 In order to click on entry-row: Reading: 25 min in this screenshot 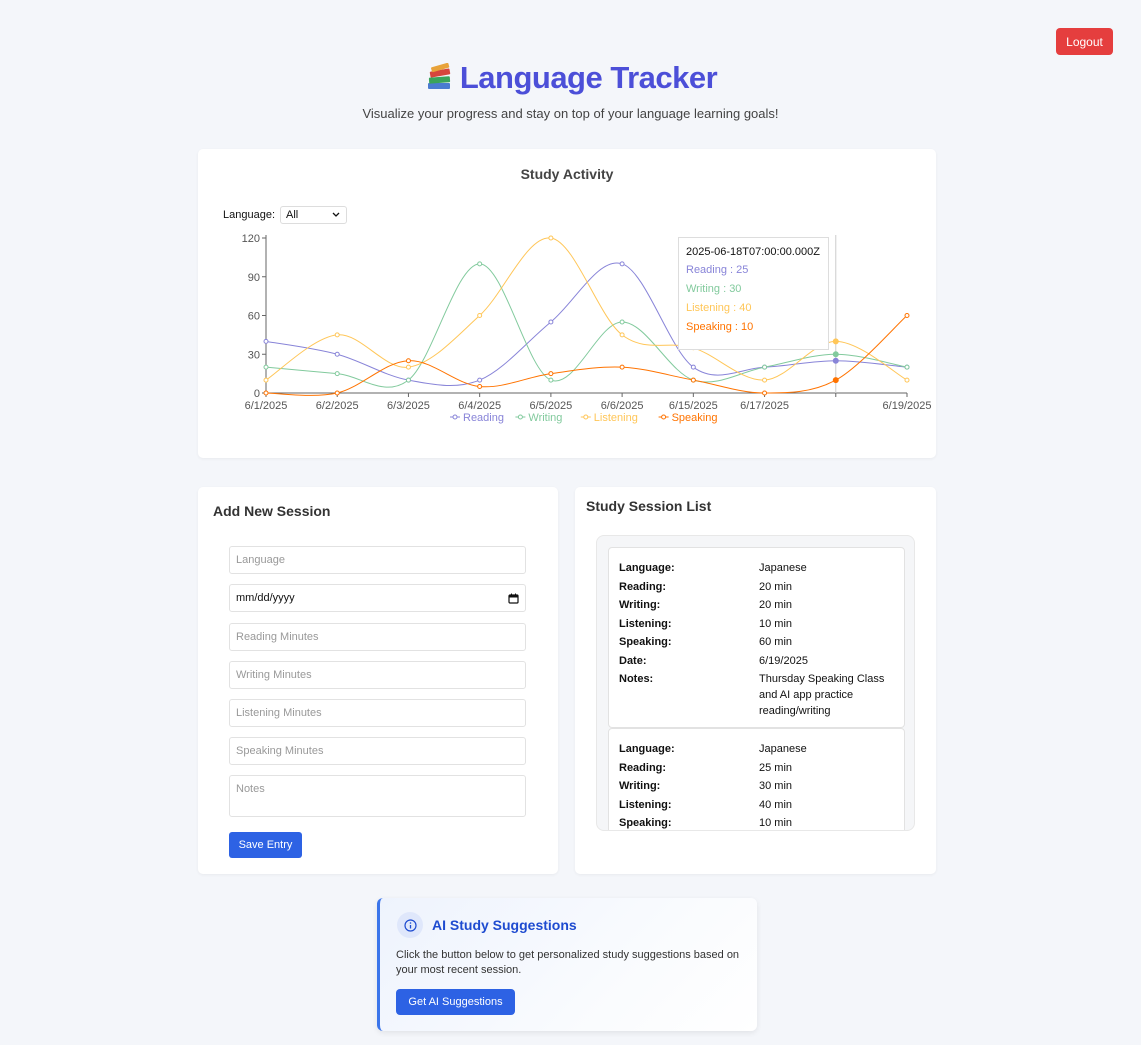, I will do `click(756, 768)`.